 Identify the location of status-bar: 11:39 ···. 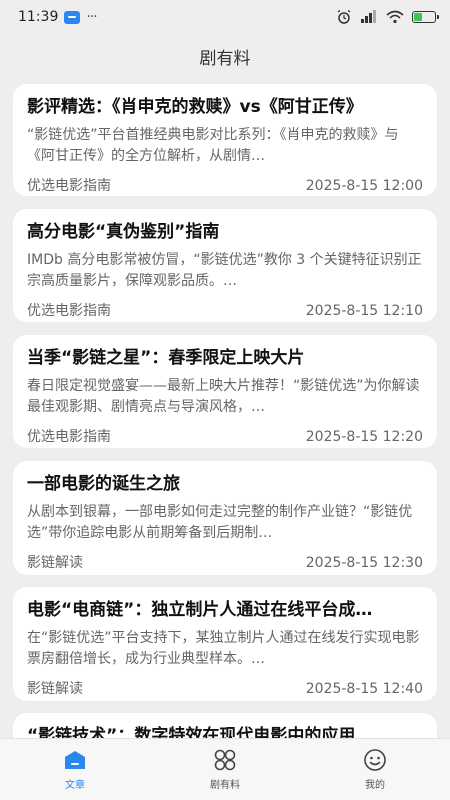
(225, 17).